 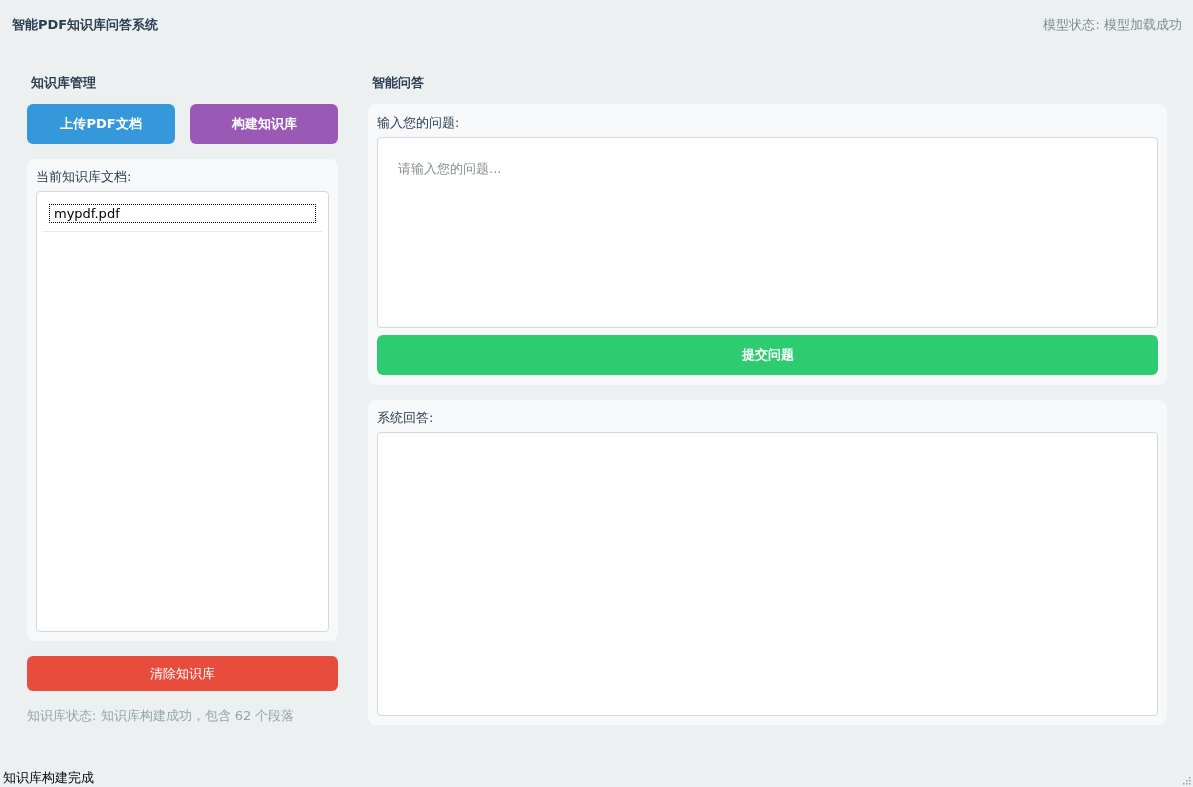 I want to click on app-title: 智能PDF知识库问答系统, so click(x=85, y=24).